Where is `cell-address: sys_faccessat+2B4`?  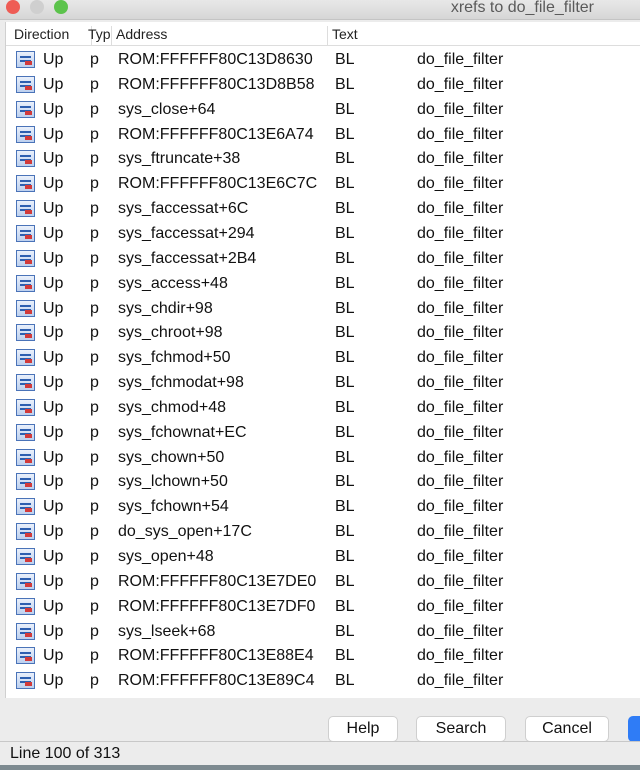
cell-address: sys_faccessat+2B4 is located at coordinates (187, 258).